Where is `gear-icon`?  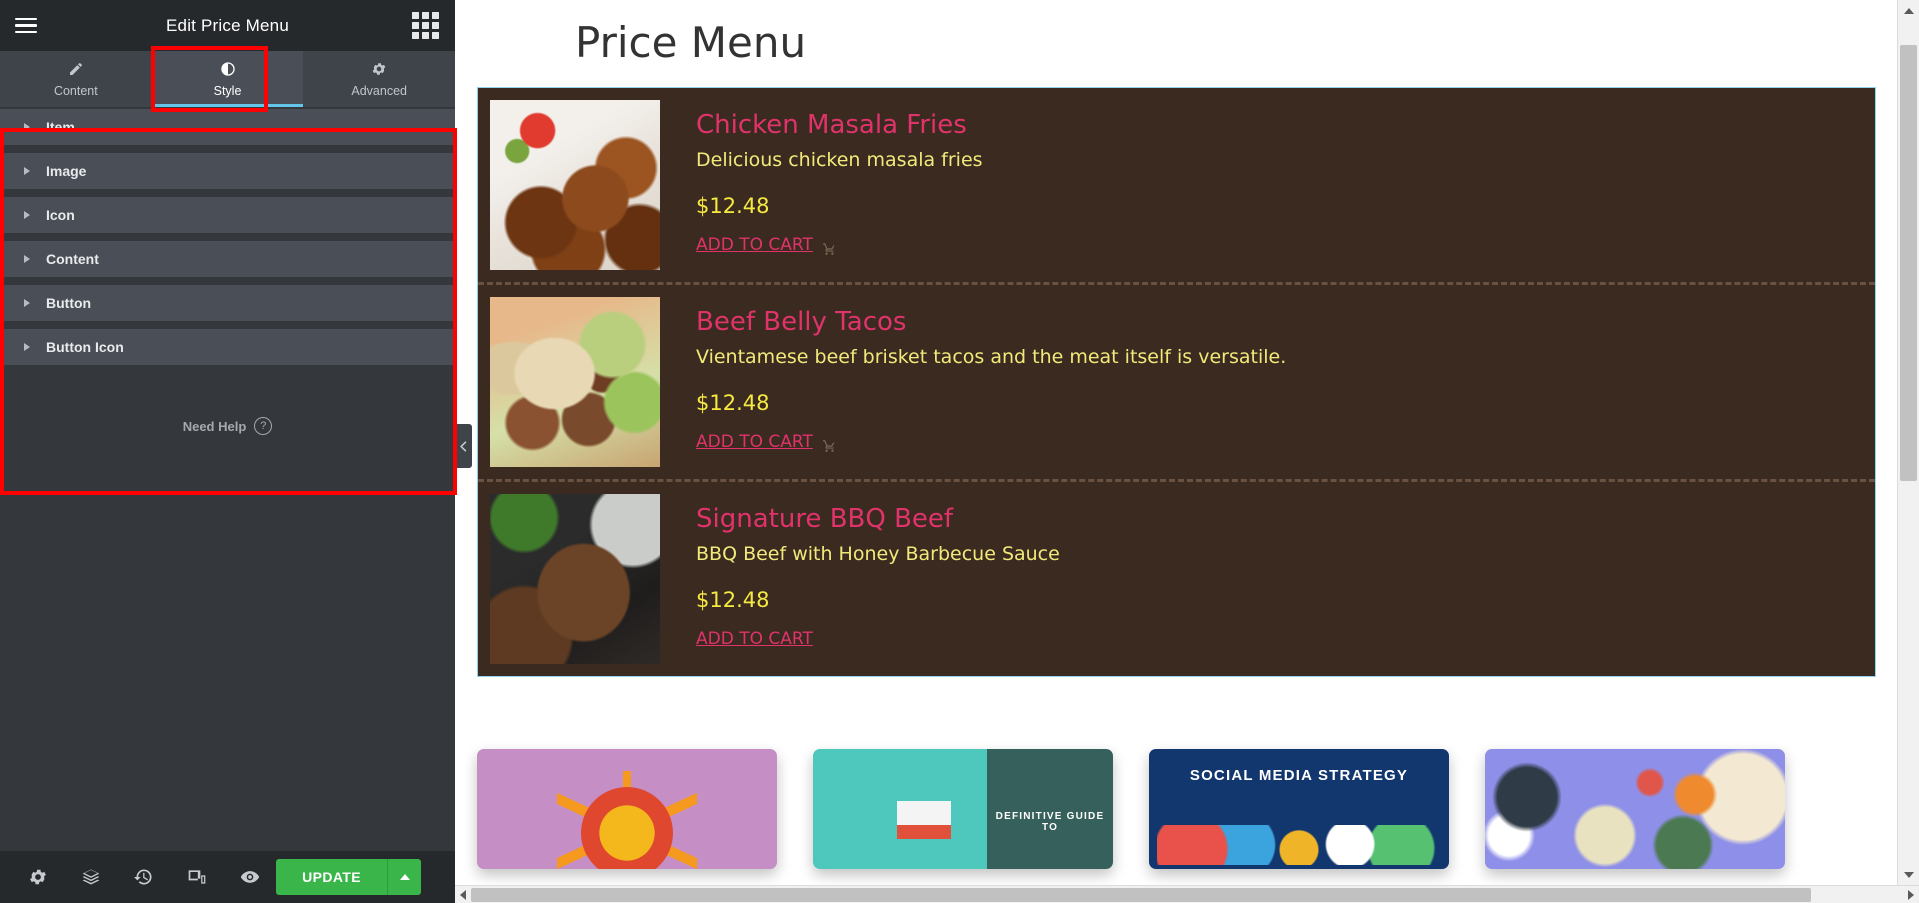
gear-icon is located at coordinates (379, 70).